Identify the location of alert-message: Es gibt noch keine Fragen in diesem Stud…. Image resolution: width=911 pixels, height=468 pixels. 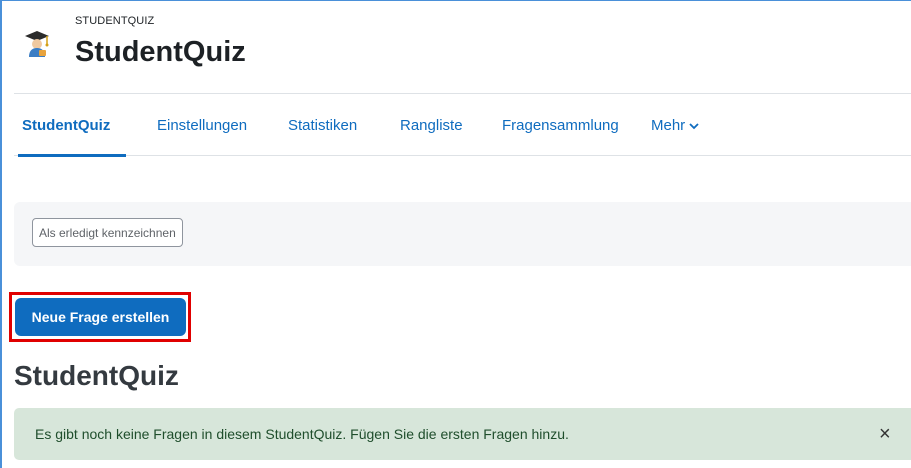
(302, 434).